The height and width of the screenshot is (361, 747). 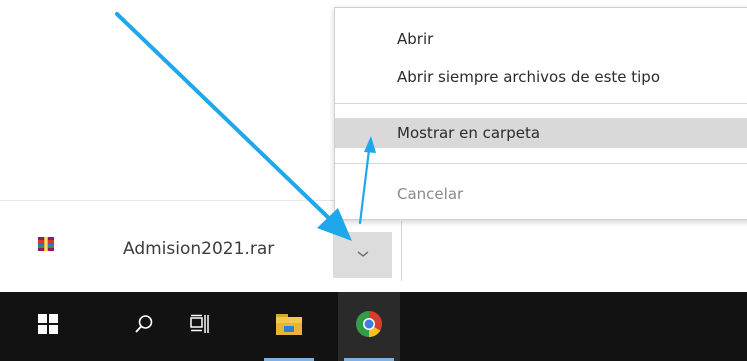 I want to click on menu-item-show-in-folder: Mostrar en carpeta, so click(x=541, y=133).